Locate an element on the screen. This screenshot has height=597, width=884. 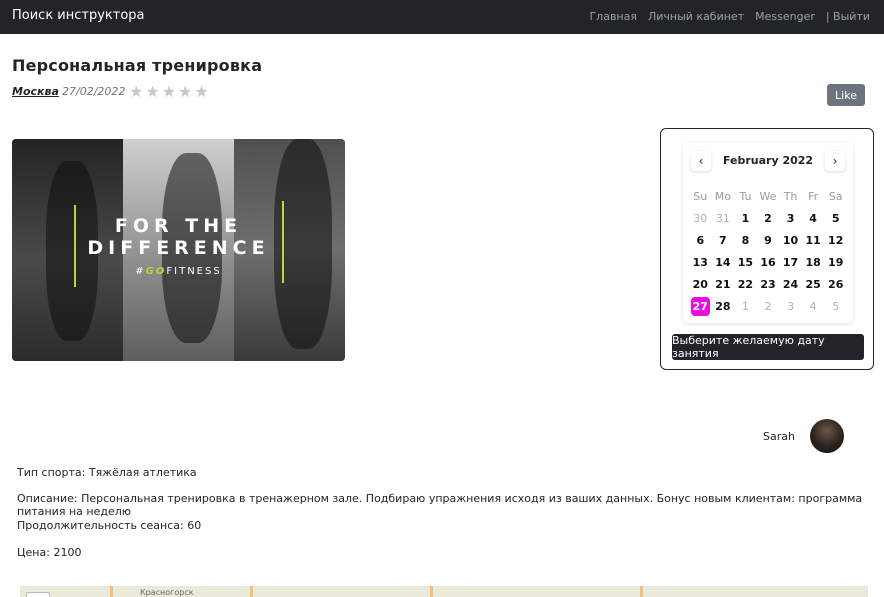
calendar-day: 14 is located at coordinates (723, 262).